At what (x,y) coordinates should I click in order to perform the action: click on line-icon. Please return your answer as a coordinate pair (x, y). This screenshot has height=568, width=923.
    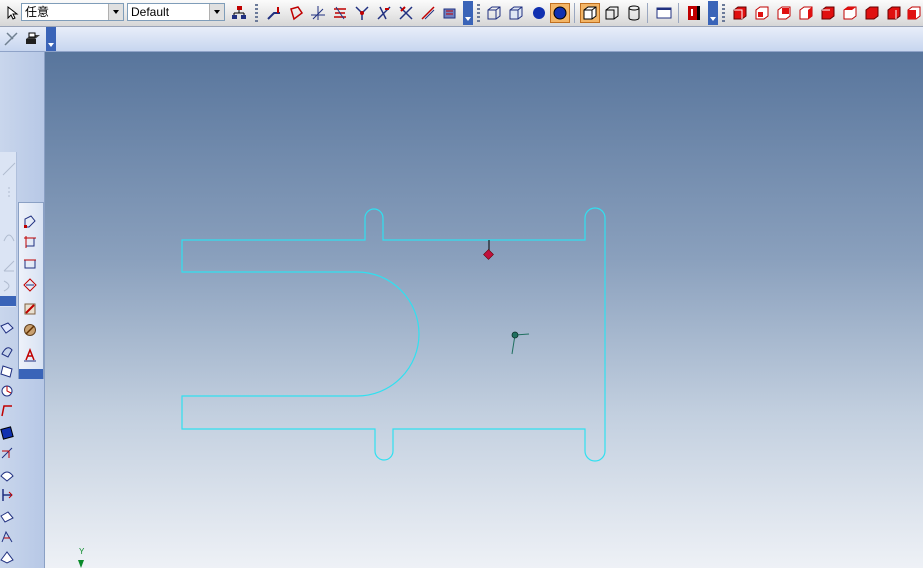
    Looking at the image, I should click on (30, 242).